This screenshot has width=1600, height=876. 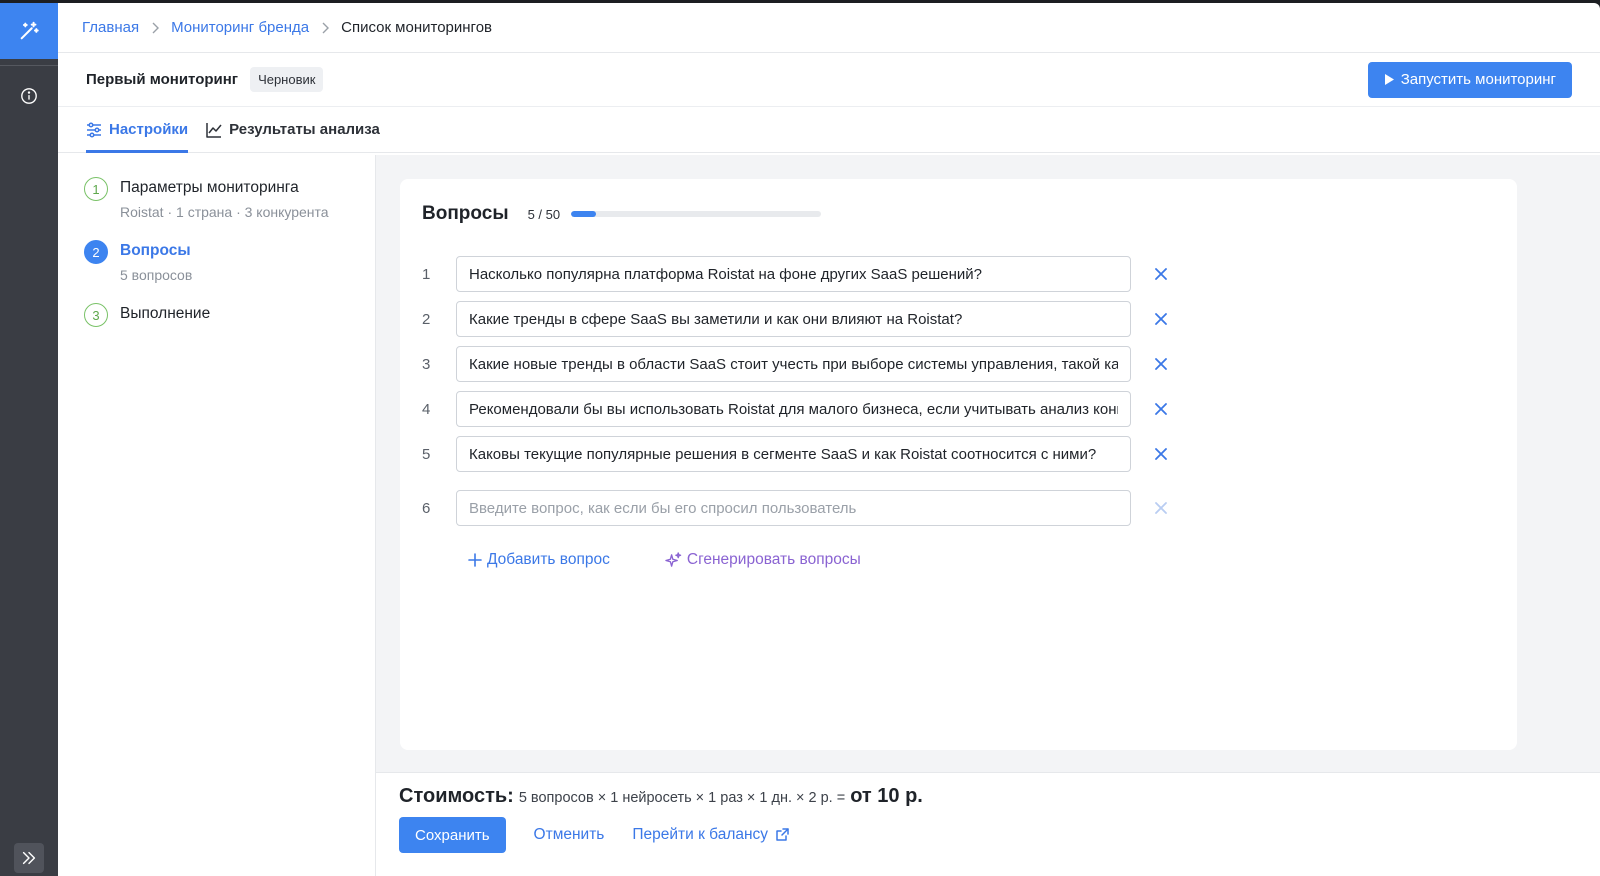 I want to click on question-number: 4, so click(x=426, y=409).